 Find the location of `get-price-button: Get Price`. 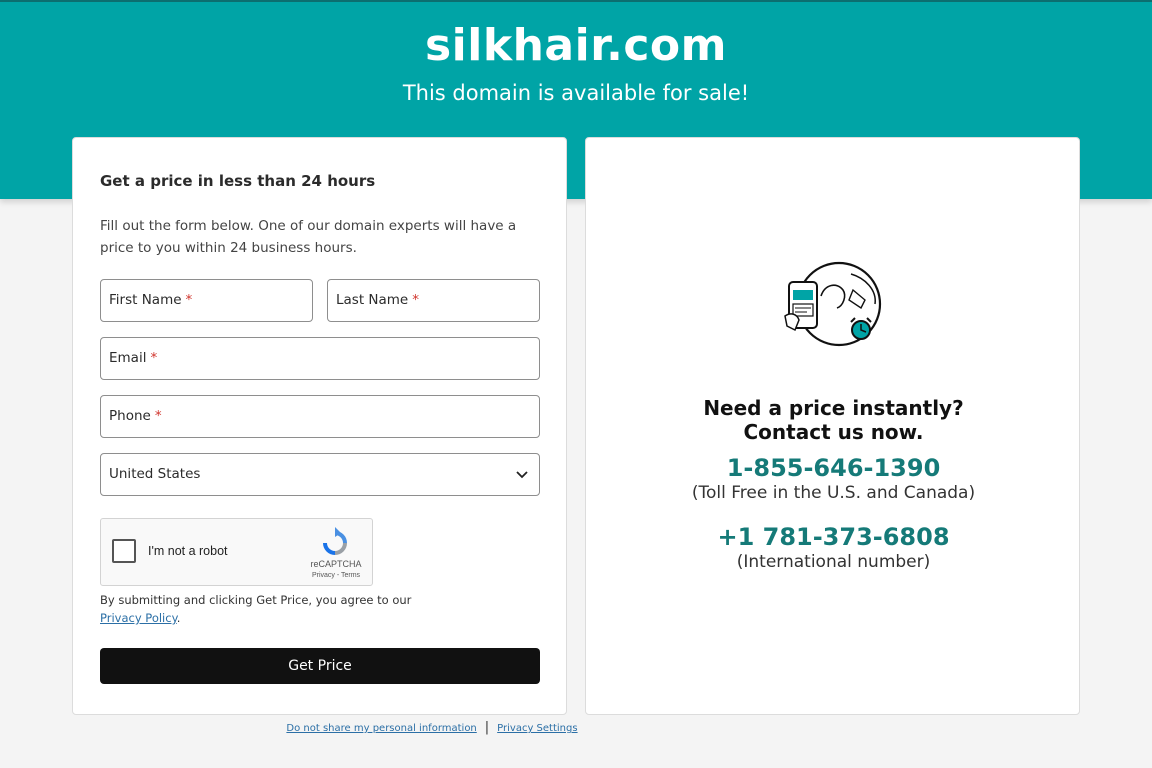

get-price-button: Get Price is located at coordinates (320, 666).